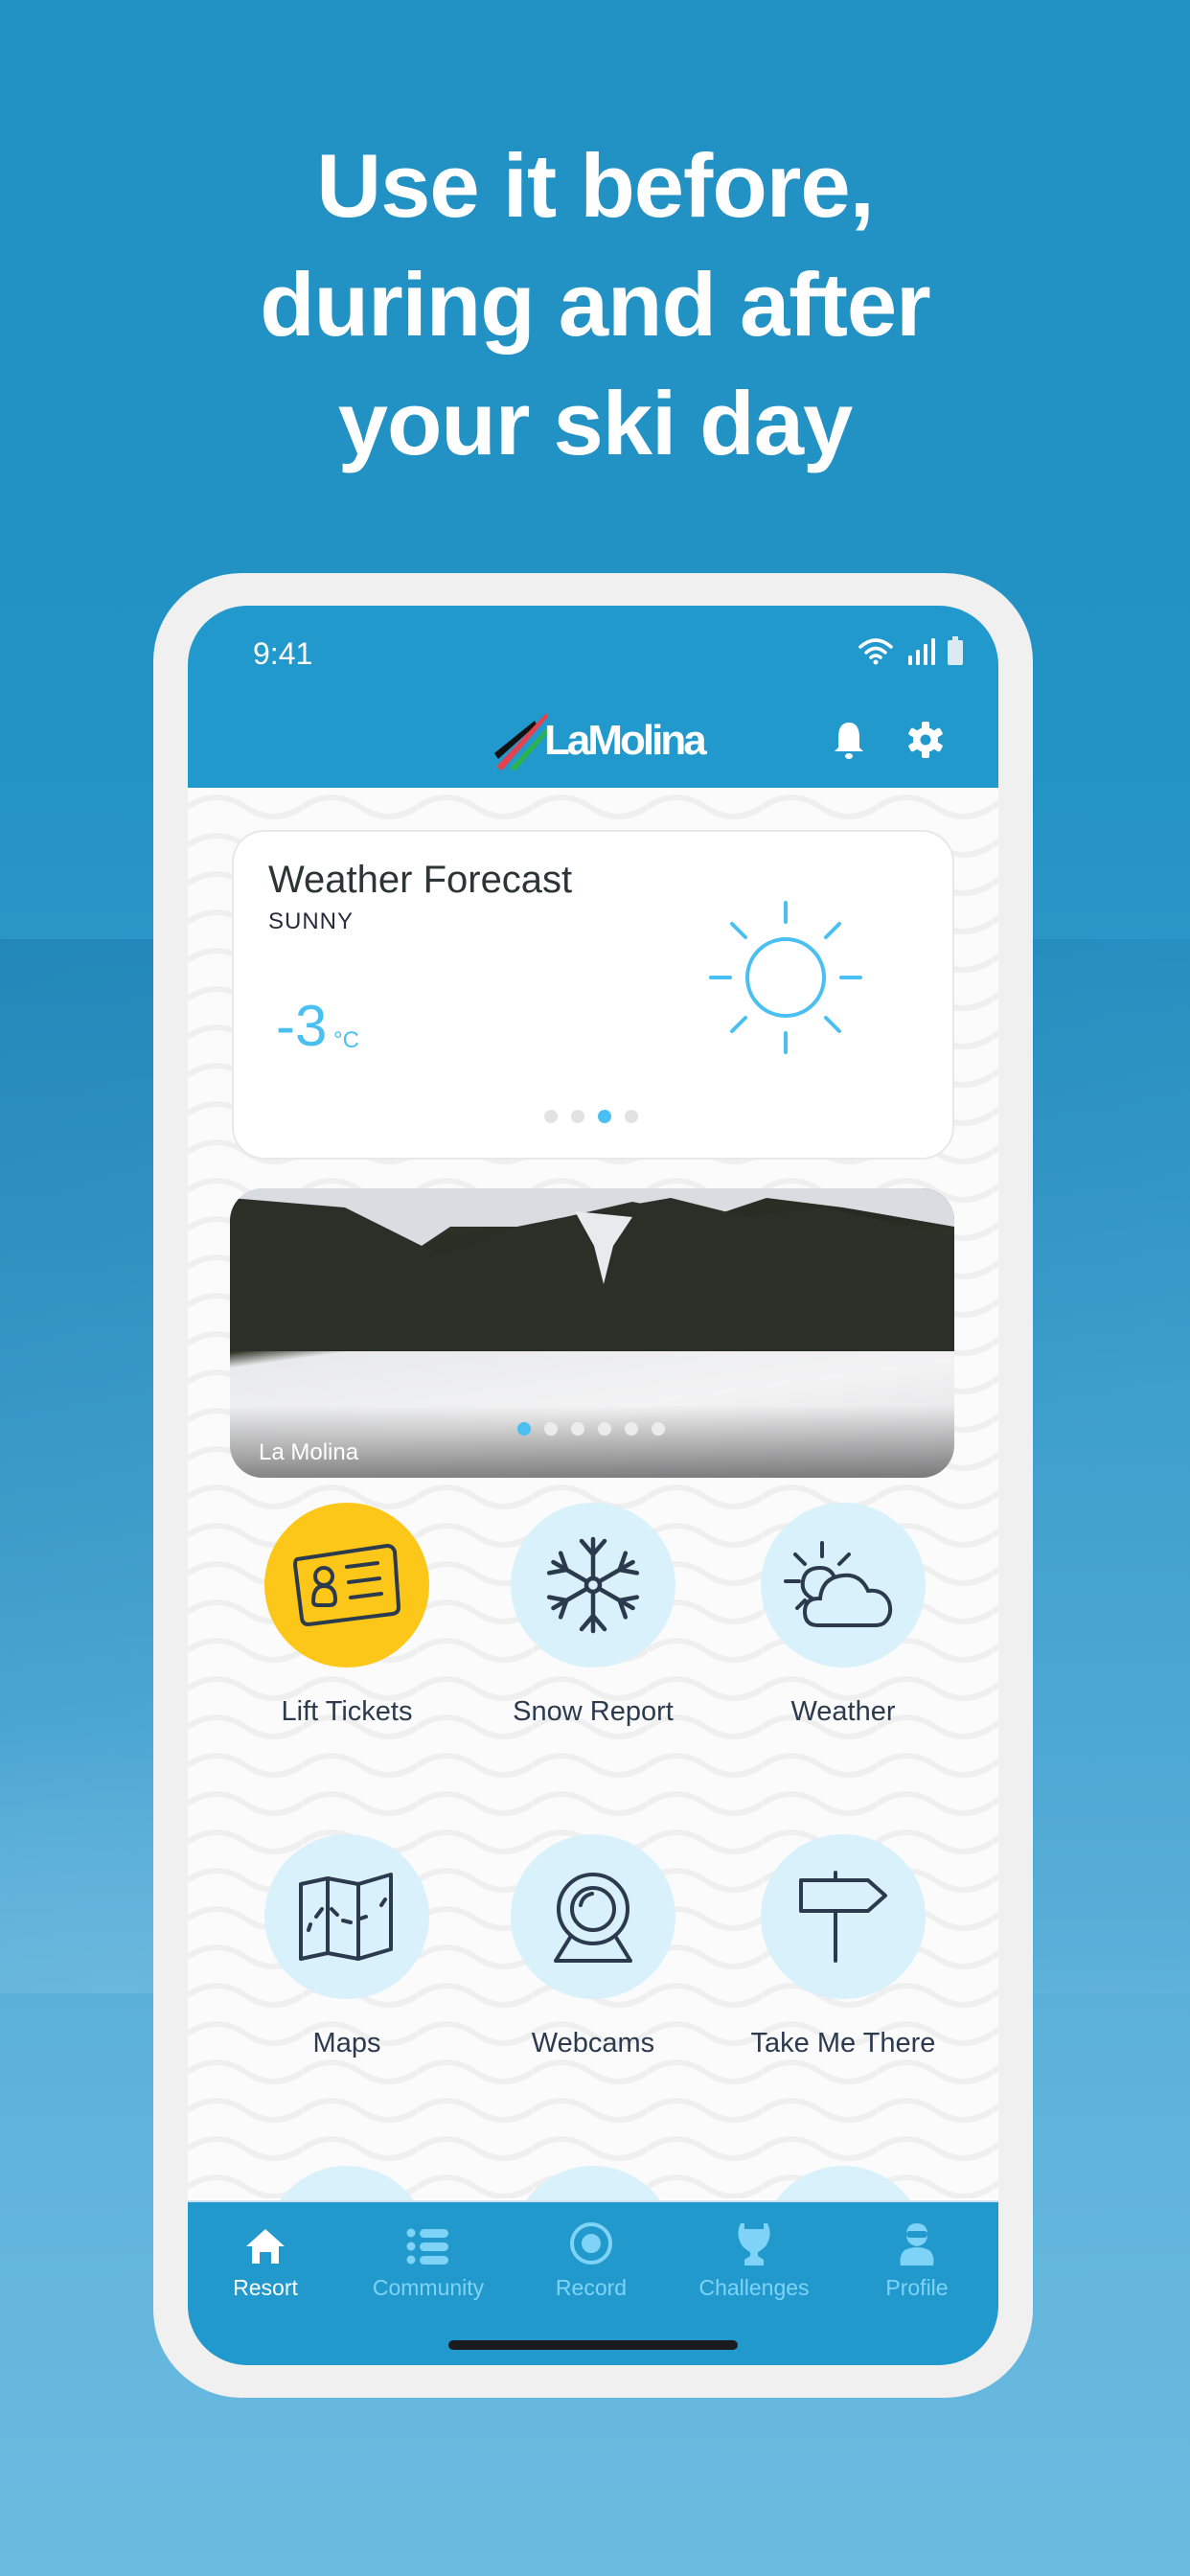 This screenshot has width=1190, height=2576. I want to click on status-icons, so click(911, 650).